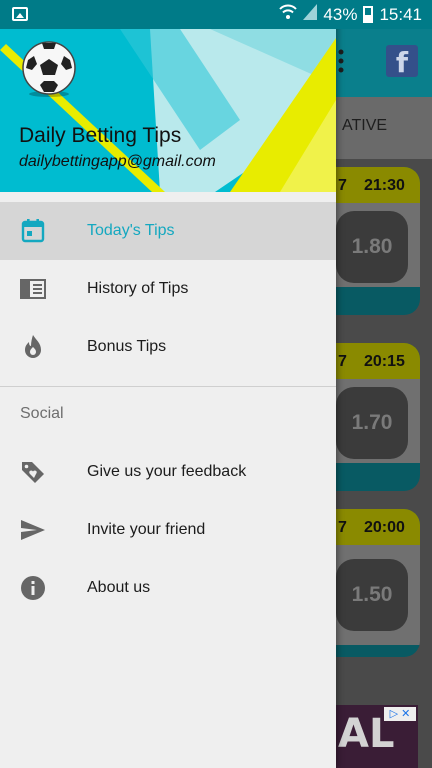 The image size is (432, 768). What do you see at coordinates (372, 247) in the screenshot?
I see `card-odds: 1.80` at bounding box center [372, 247].